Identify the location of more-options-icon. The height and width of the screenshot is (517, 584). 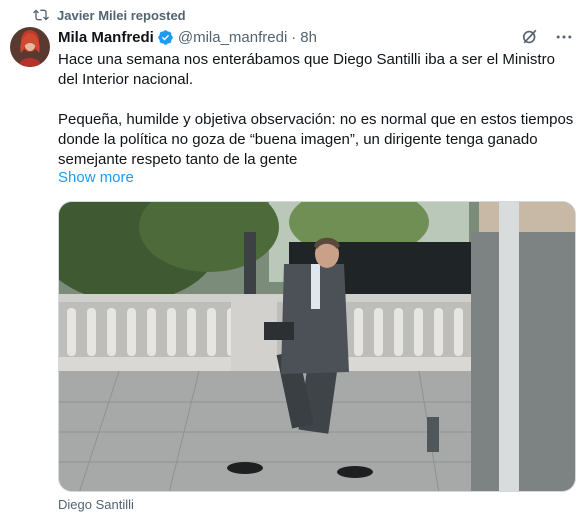
(564, 37).